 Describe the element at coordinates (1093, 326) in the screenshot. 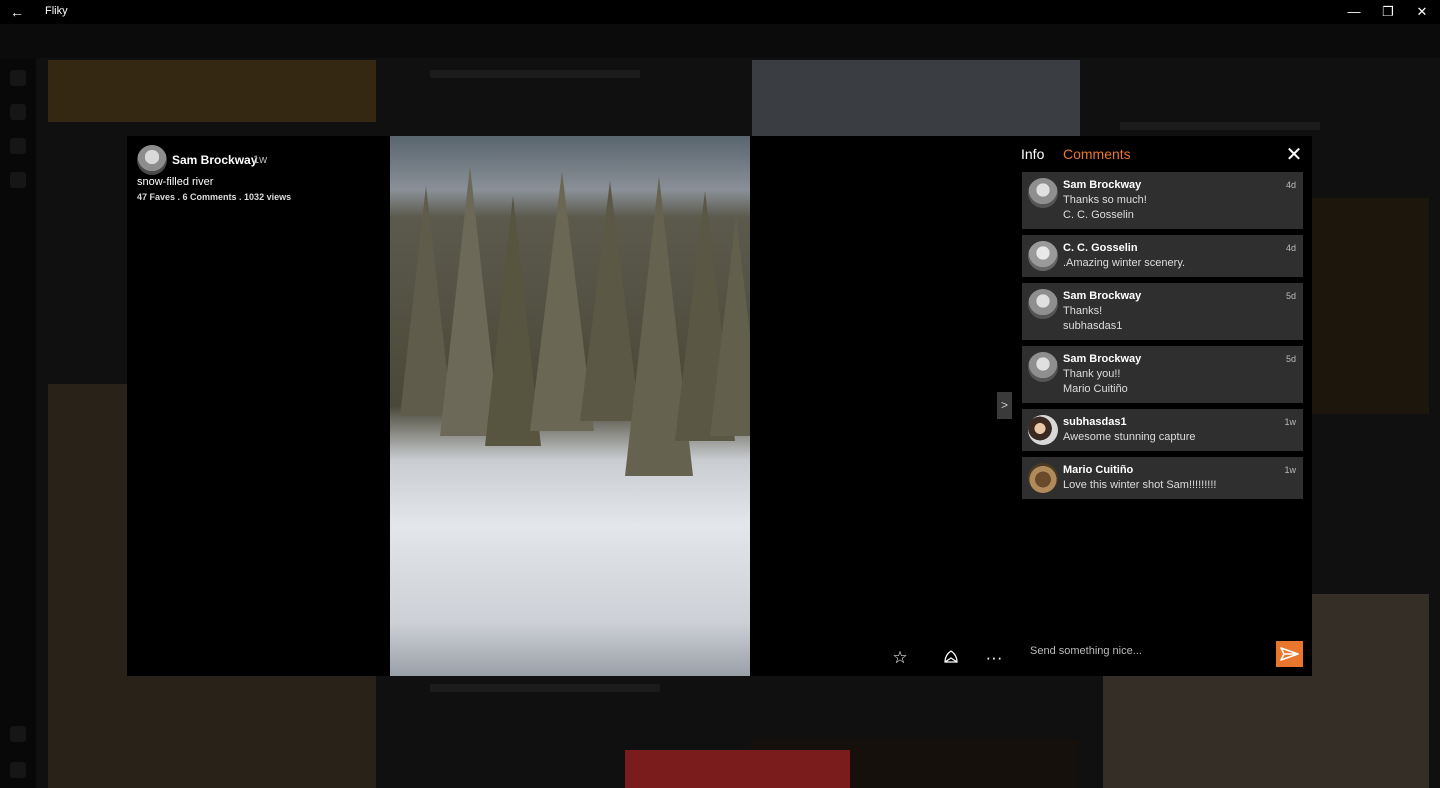

I see `comment-text: subhasdas1` at that location.